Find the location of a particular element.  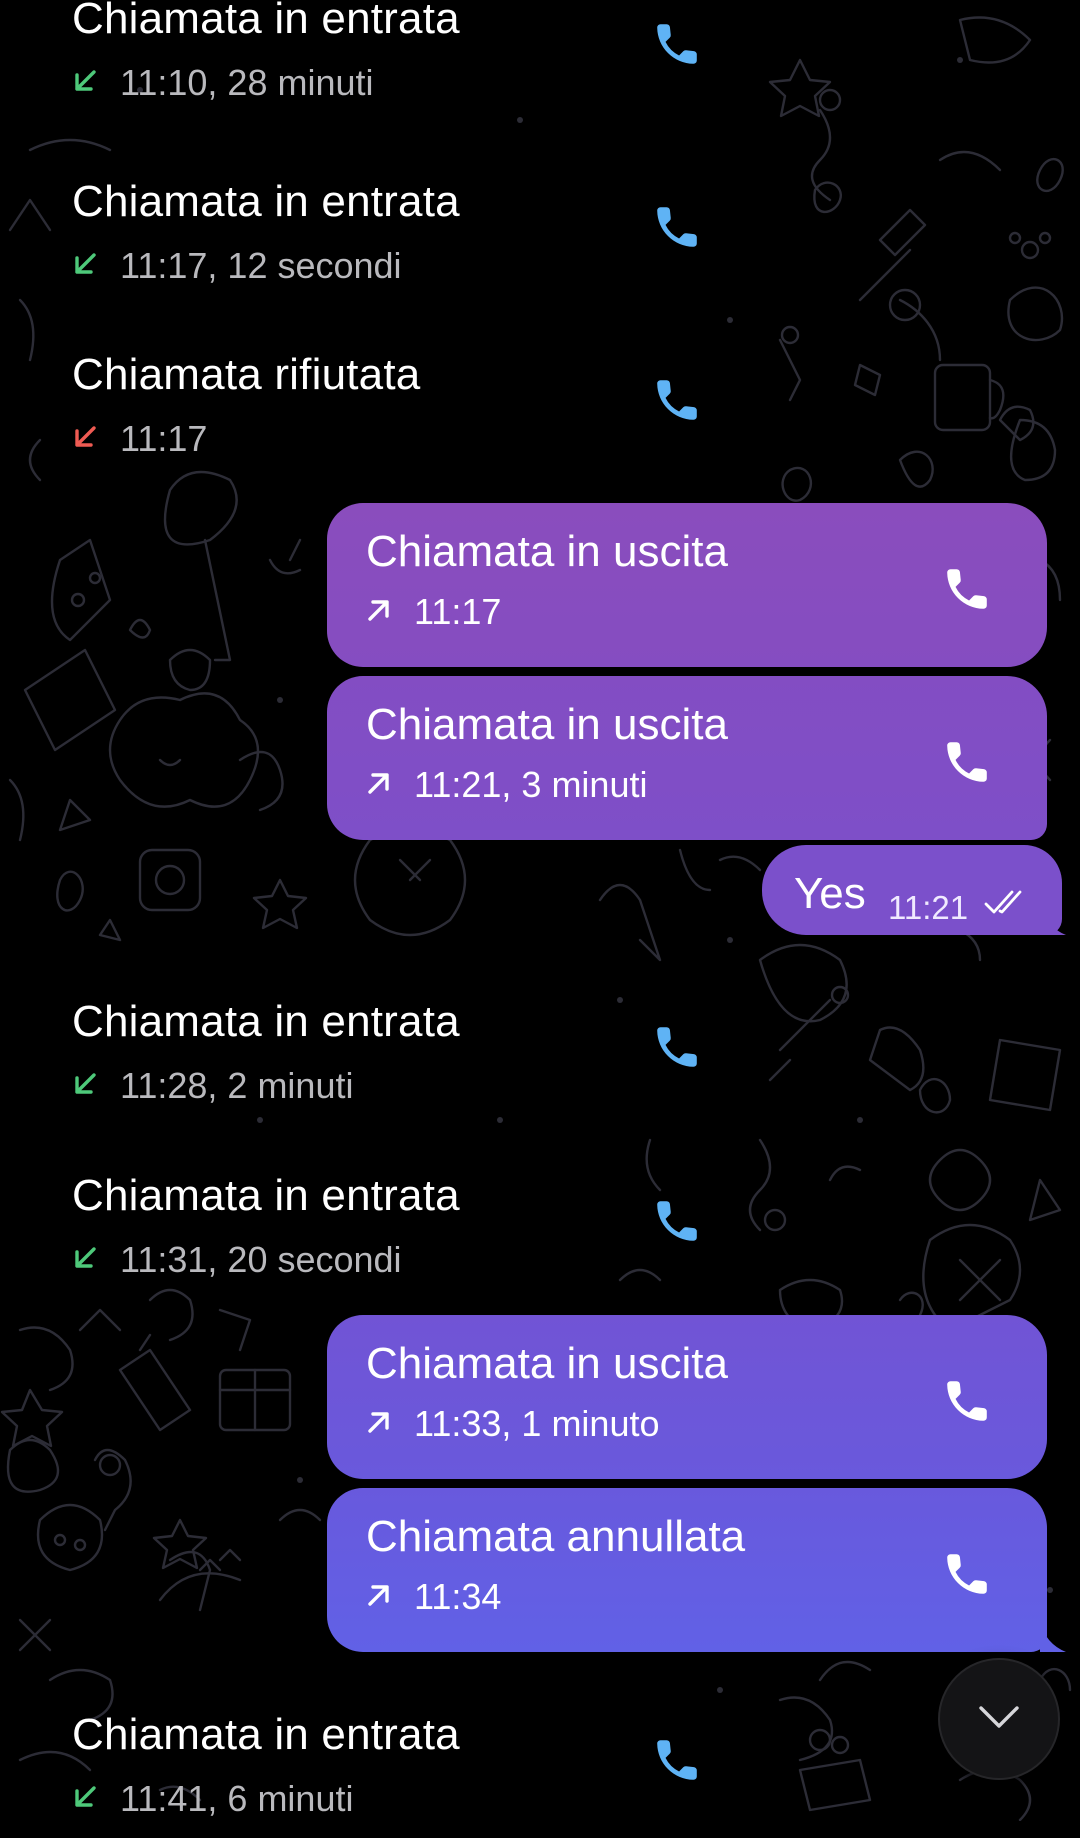

incoming-call-message: Chiamata in entrata 11:28, 2 minuti is located at coordinates (380, 1055).